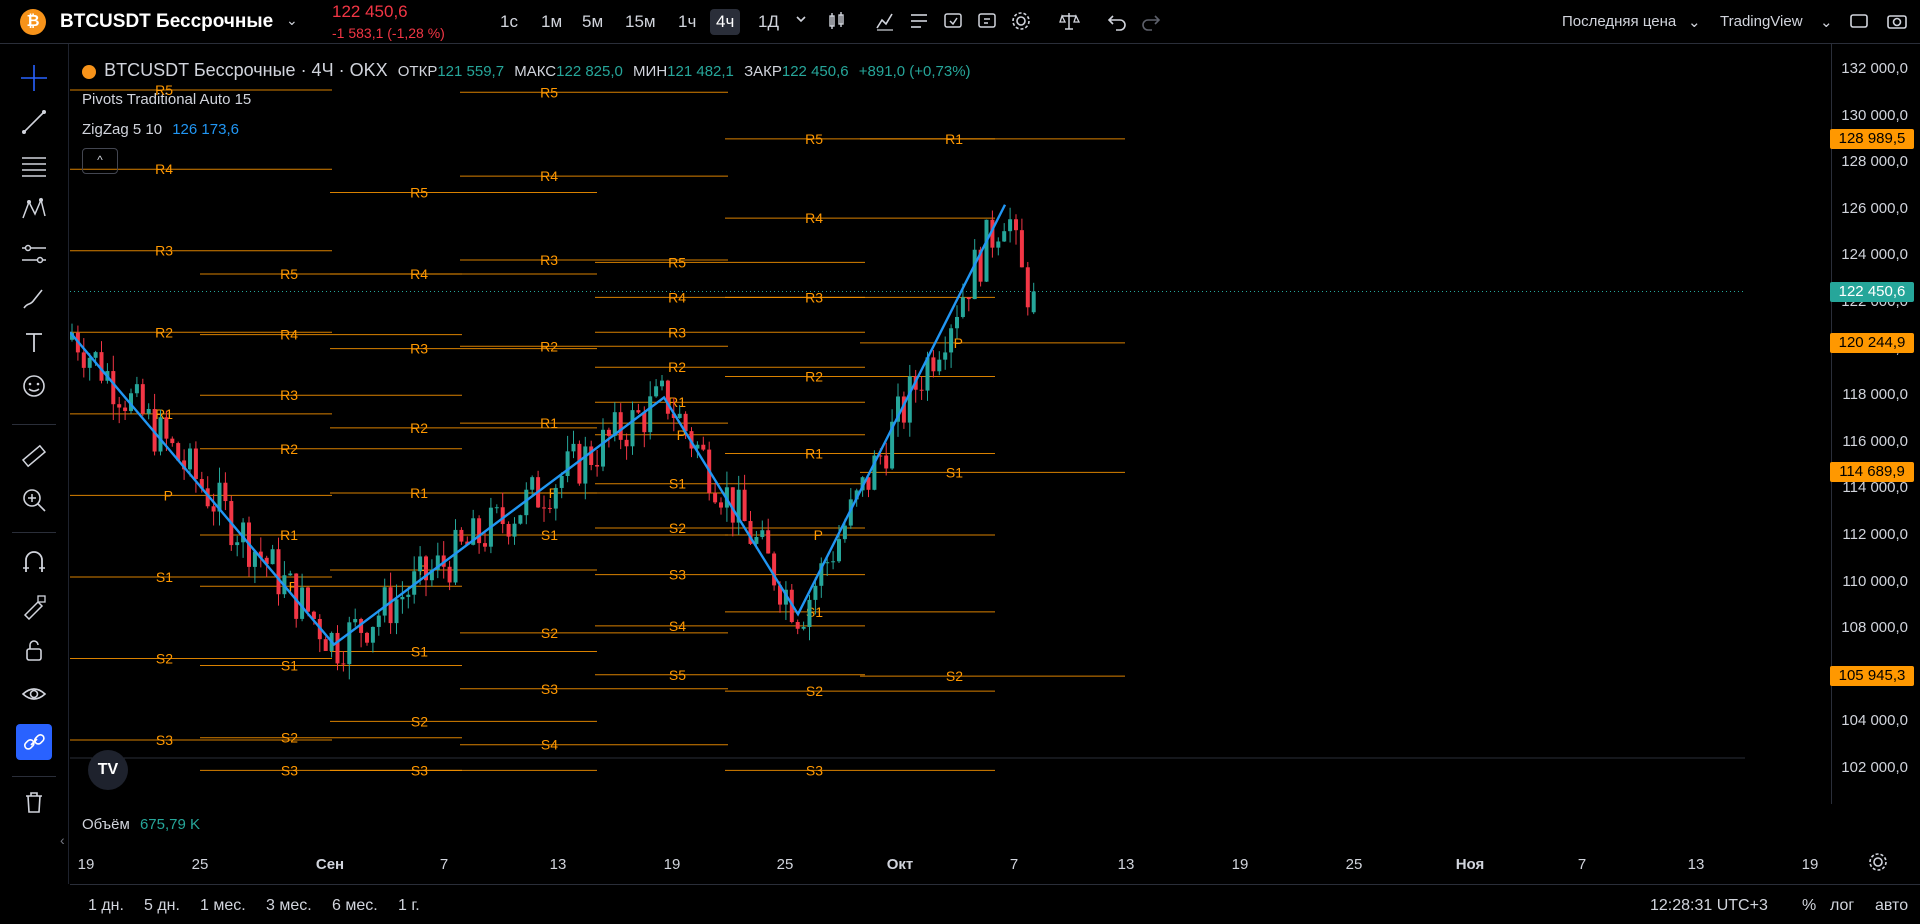 Image resolution: width=1920 pixels, height=924 pixels. Describe the element at coordinates (34, 650) in the screenshot. I see `unlock-icon` at that location.